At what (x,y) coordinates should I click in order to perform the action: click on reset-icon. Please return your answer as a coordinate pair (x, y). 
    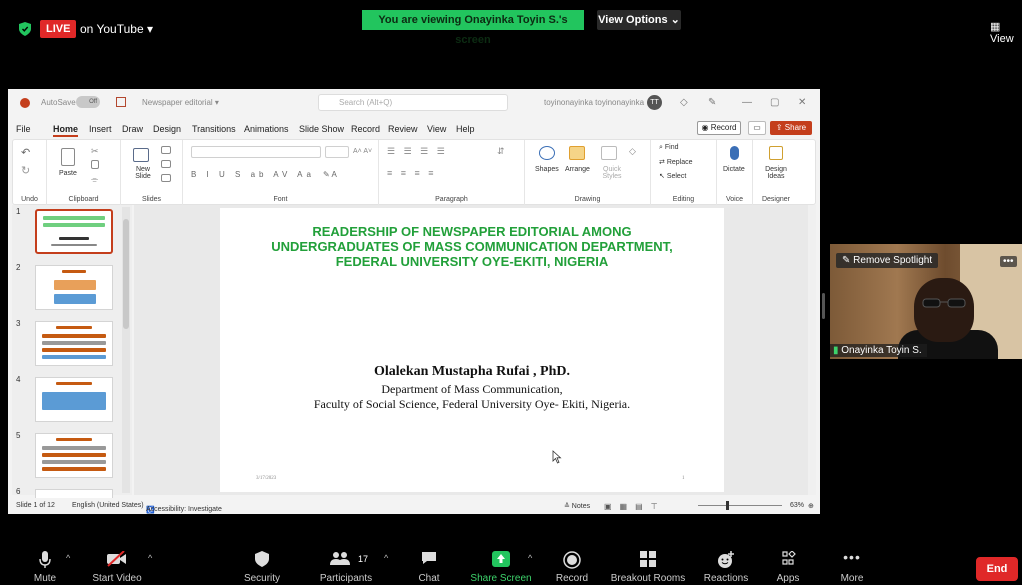
    Looking at the image, I should click on (166, 164).